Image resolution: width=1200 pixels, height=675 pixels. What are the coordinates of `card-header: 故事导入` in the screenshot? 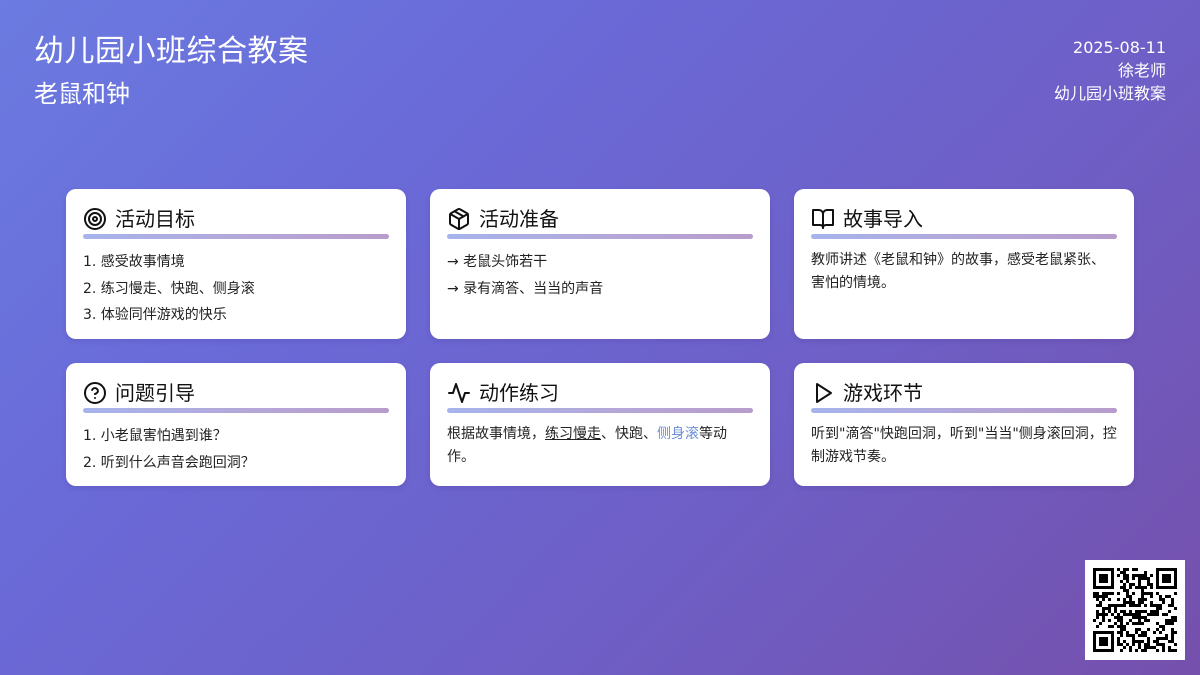 It's located at (964, 219).